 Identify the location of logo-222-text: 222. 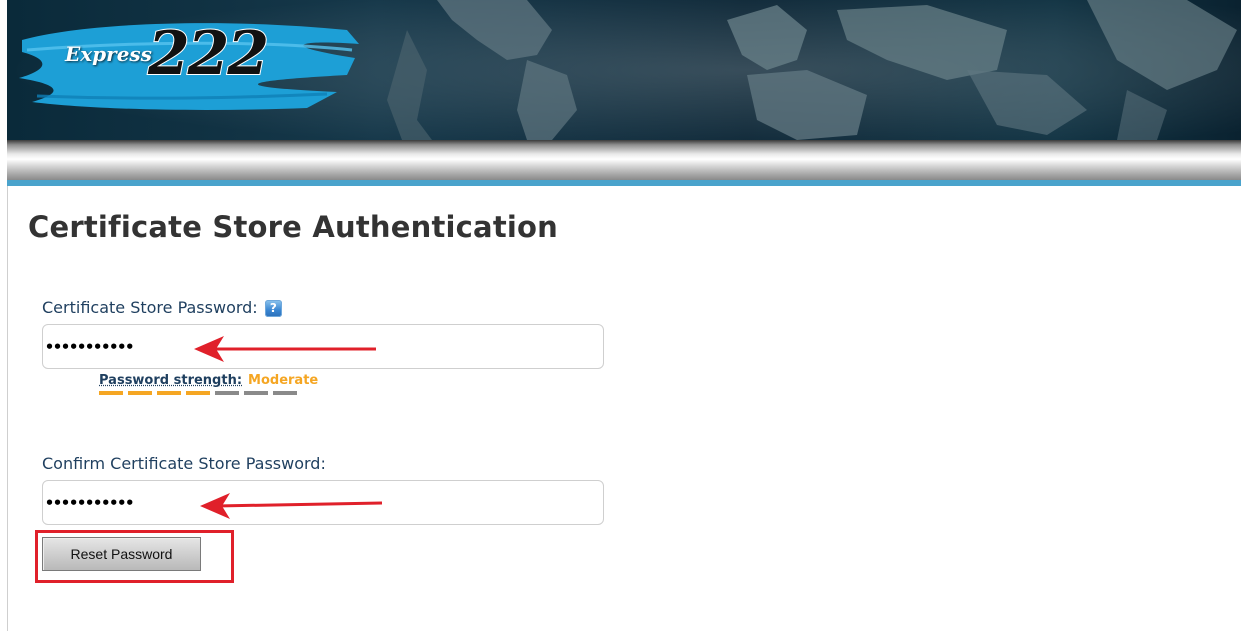
(208, 54).